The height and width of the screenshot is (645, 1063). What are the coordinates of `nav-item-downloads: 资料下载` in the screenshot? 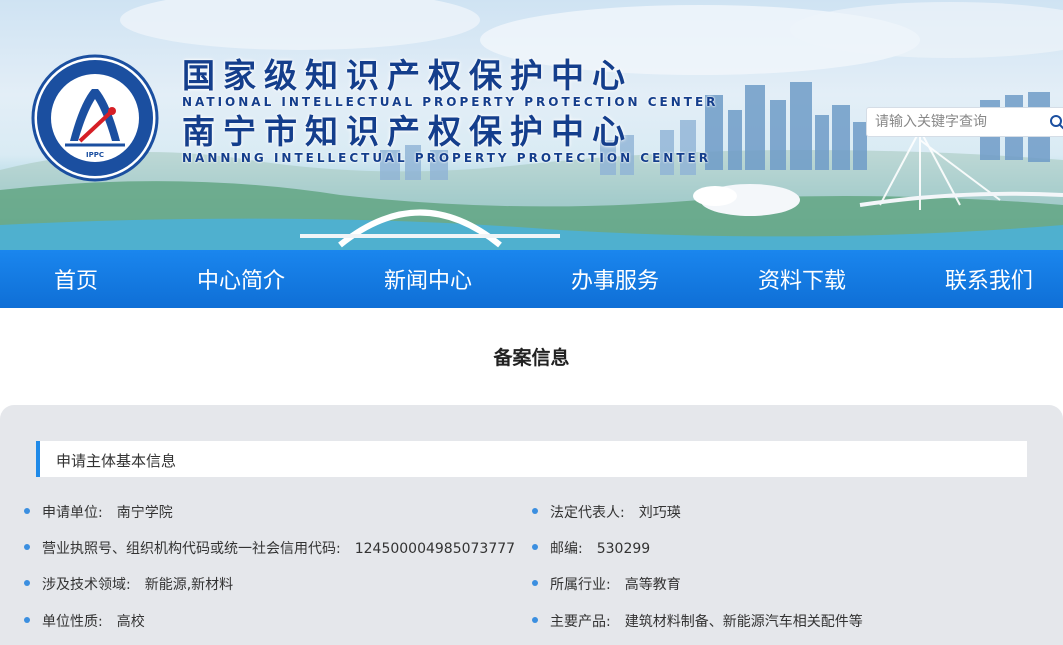 It's located at (802, 279).